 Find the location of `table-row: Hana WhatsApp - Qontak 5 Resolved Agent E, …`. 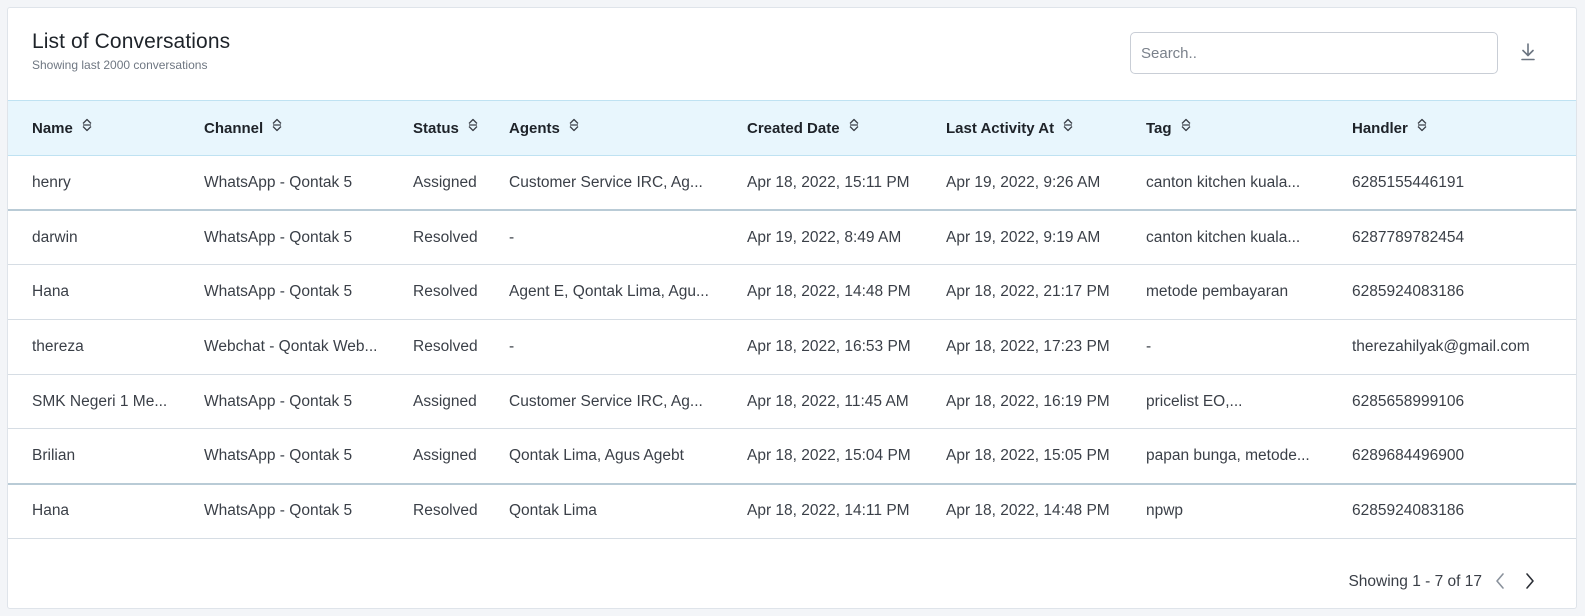

table-row: Hana WhatsApp - Qontak 5 Resolved Agent E, … is located at coordinates (792, 292).